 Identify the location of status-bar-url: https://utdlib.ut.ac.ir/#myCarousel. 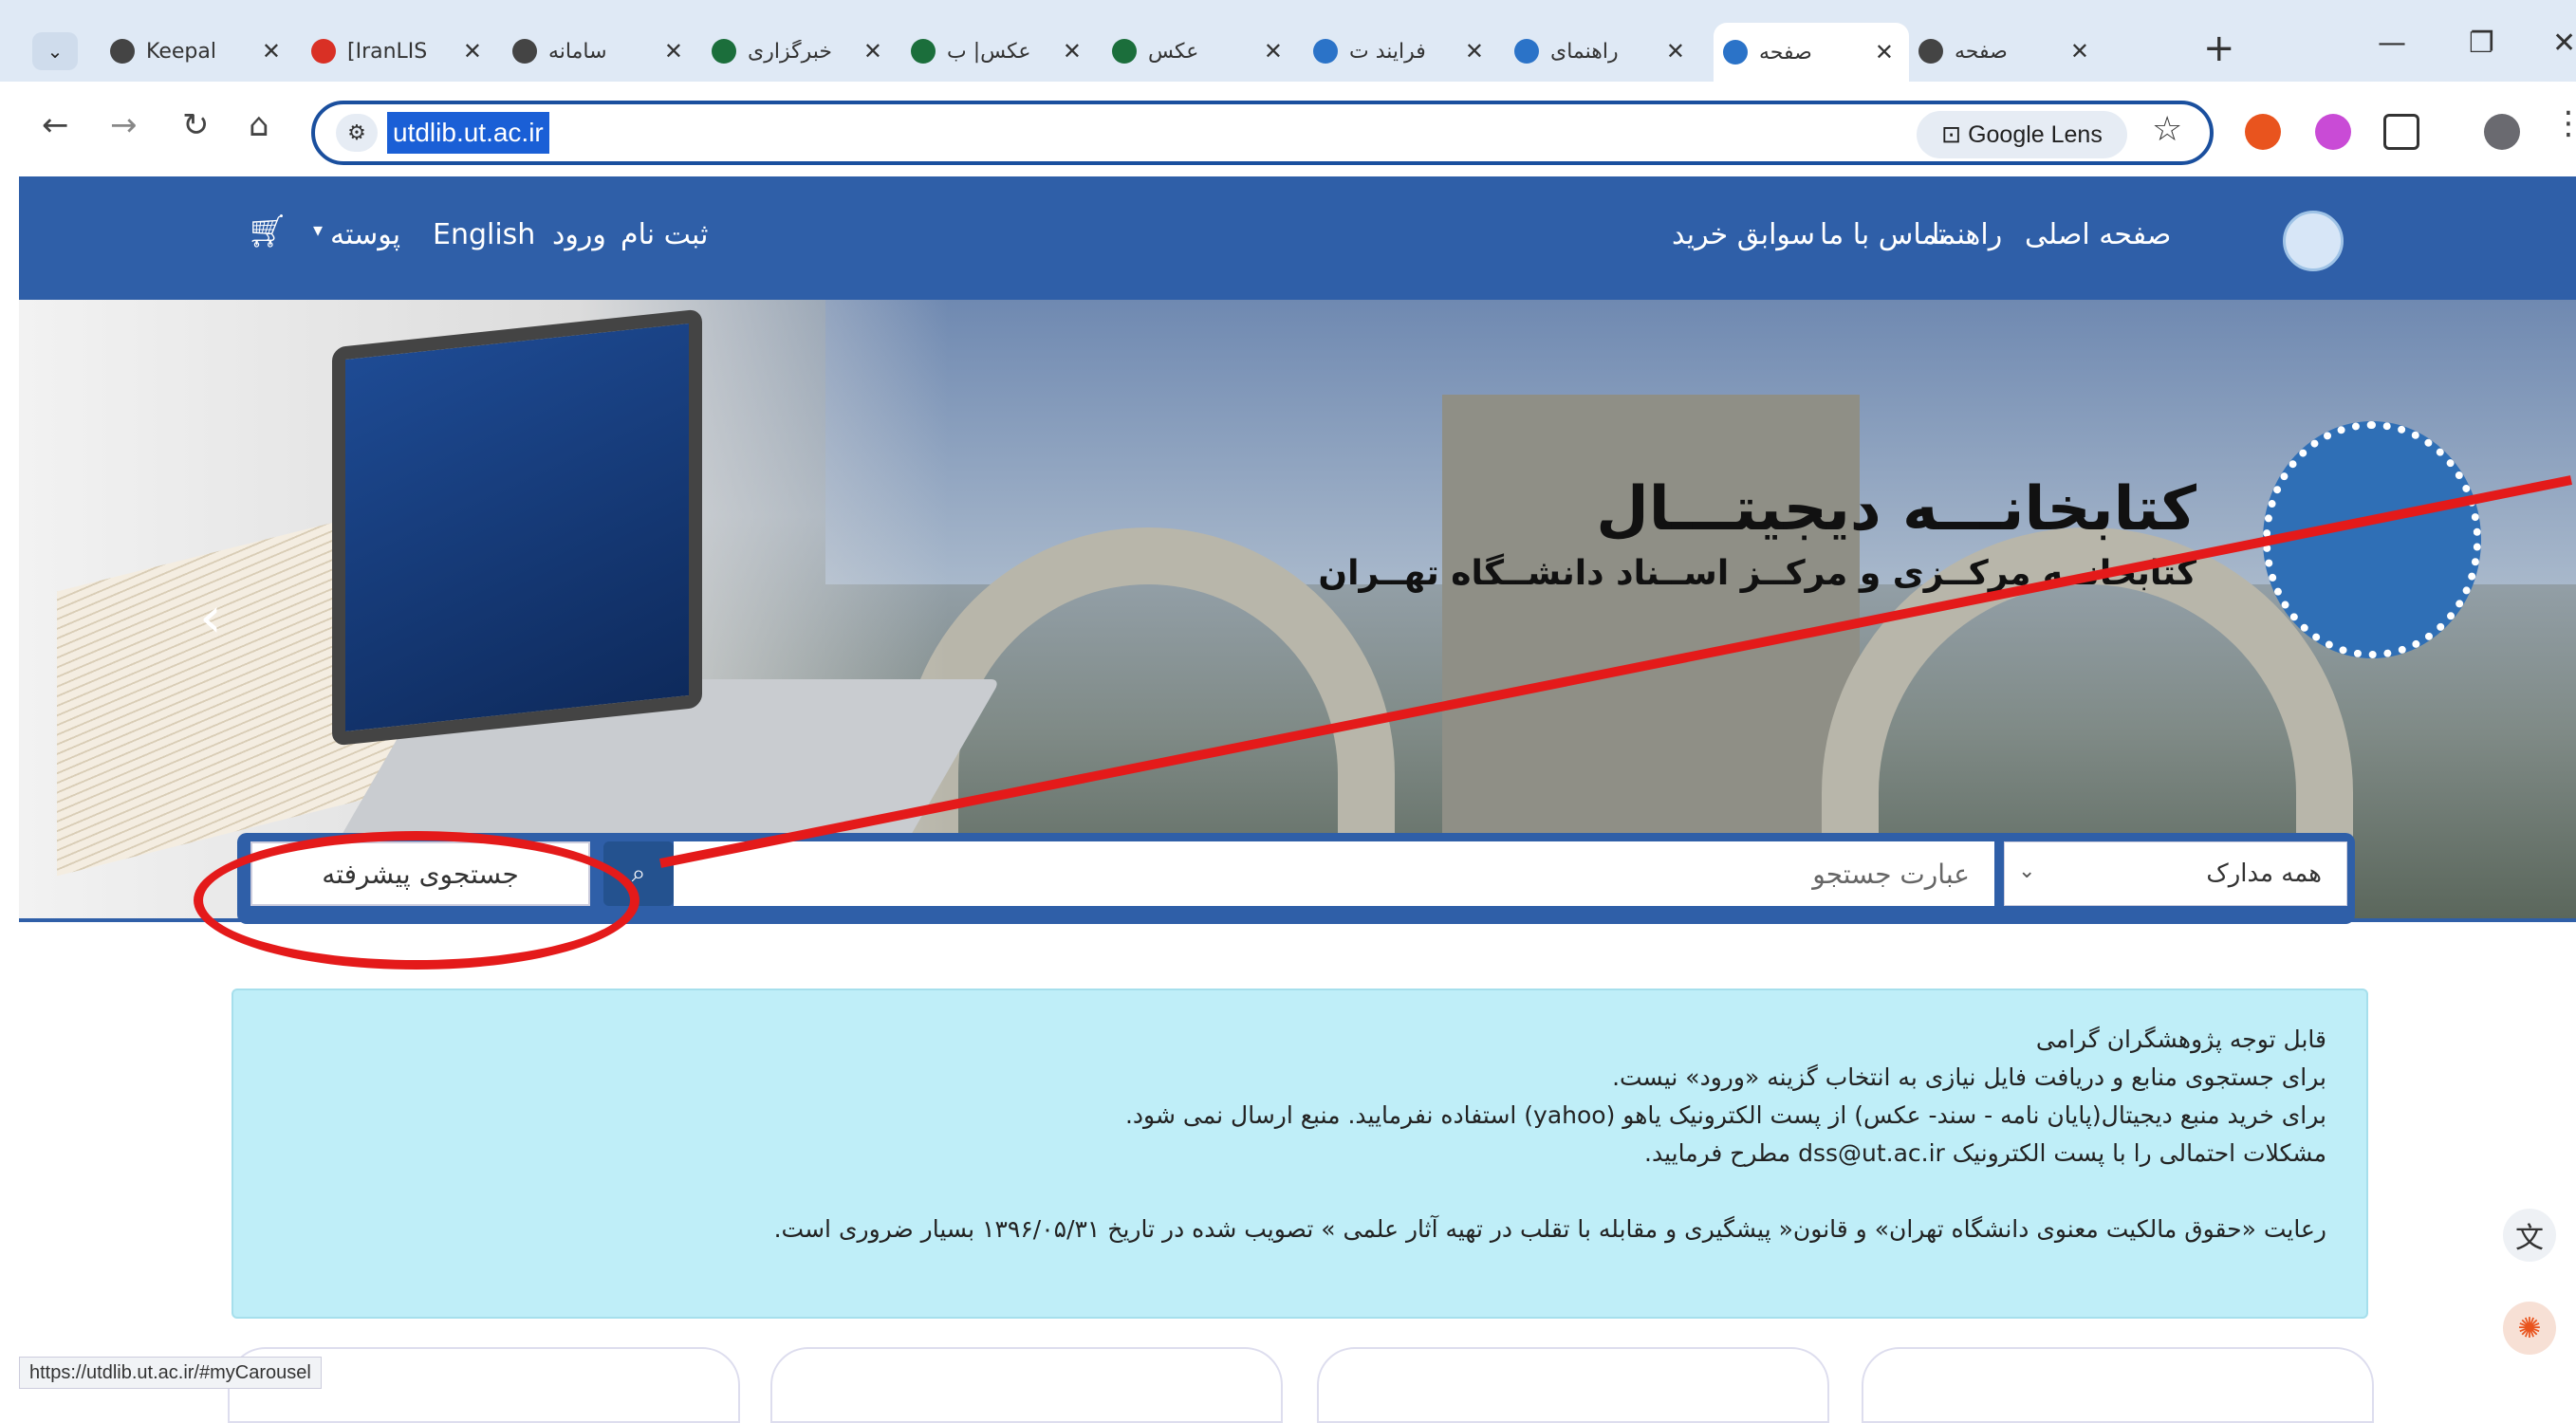
(170, 1373).